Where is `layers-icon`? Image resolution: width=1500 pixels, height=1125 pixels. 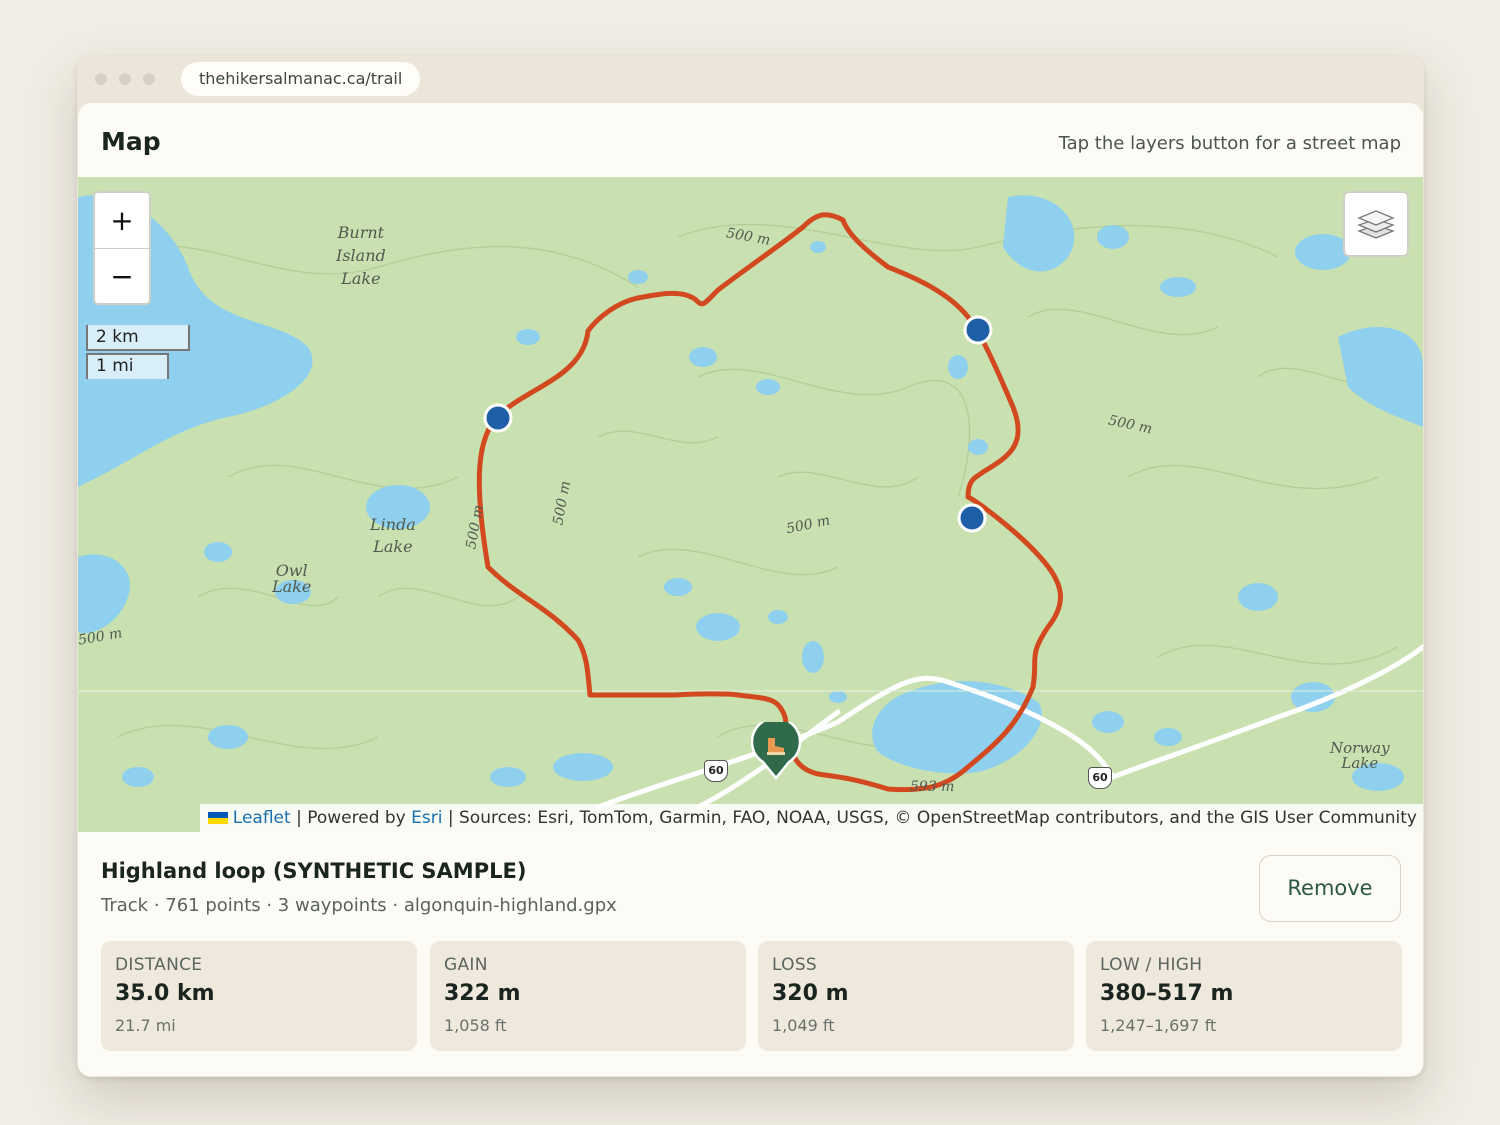 layers-icon is located at coordinates (1376, 224).